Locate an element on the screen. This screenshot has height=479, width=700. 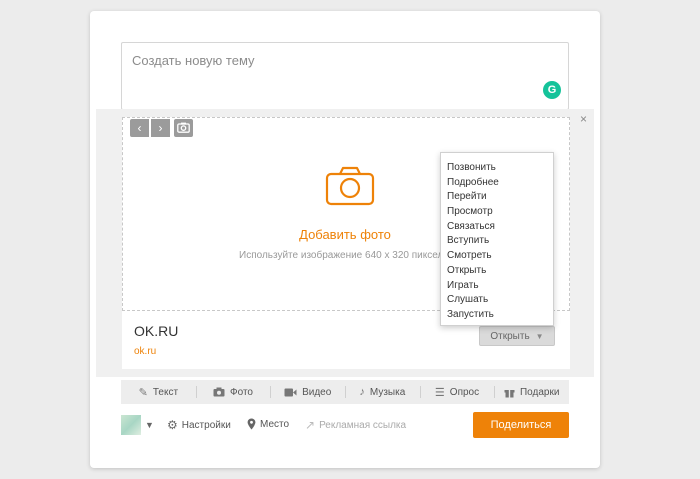
tab-photo: Фото is located at coordinates (233, 392).